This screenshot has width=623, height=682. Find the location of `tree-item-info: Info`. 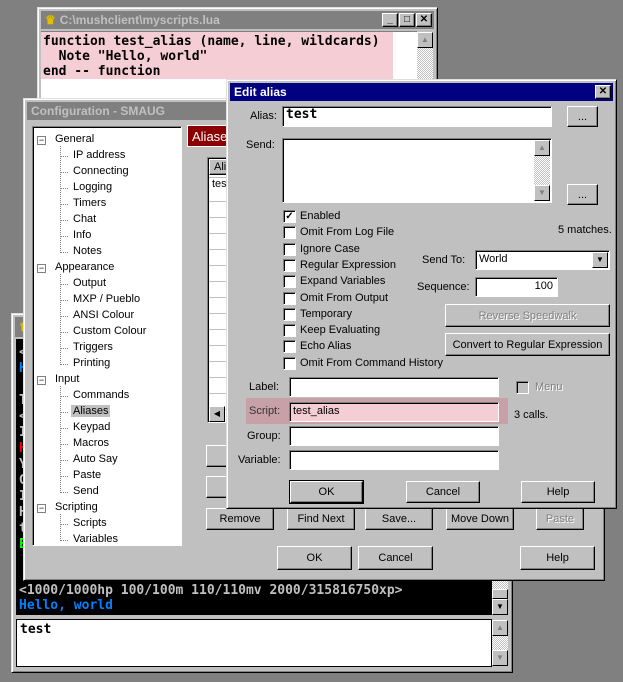

tree-item-info: Info is located at coordinates (82, 235).